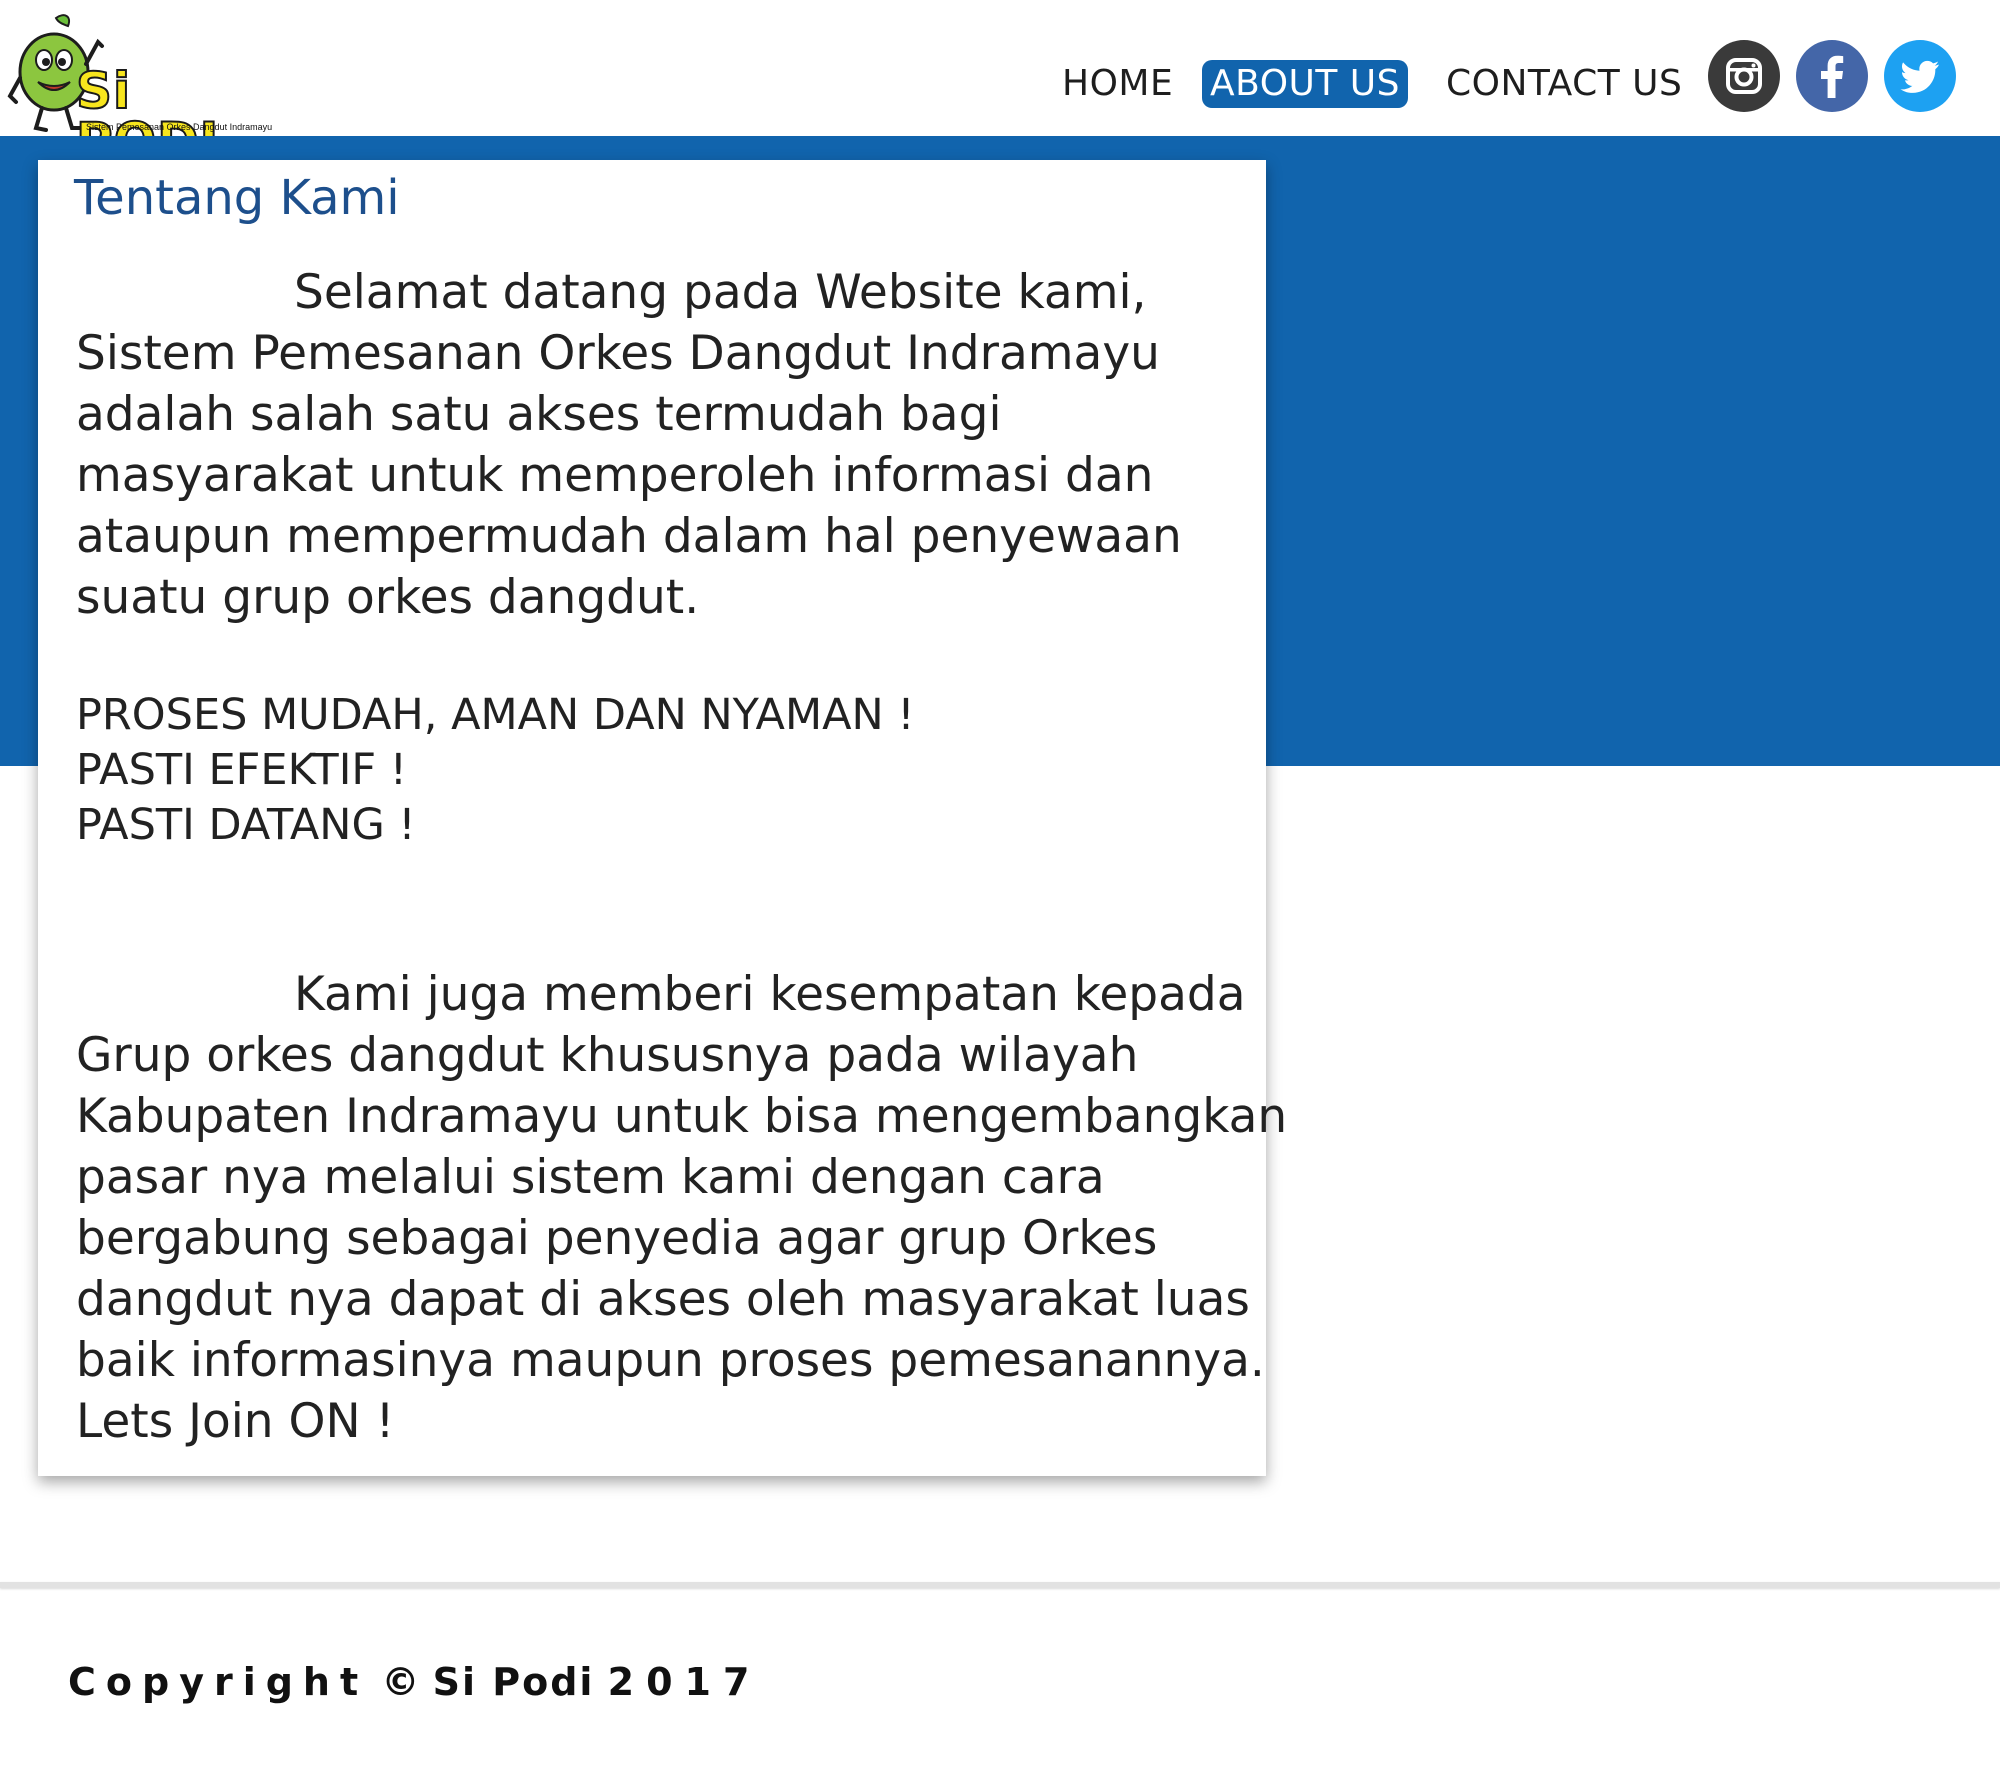 This screenshot has height=1781, width=2000. Describe the element at coordinates (242, 770) in the screenshot. I see `slogan-item: PASTI EFEKTIF !` at that location.